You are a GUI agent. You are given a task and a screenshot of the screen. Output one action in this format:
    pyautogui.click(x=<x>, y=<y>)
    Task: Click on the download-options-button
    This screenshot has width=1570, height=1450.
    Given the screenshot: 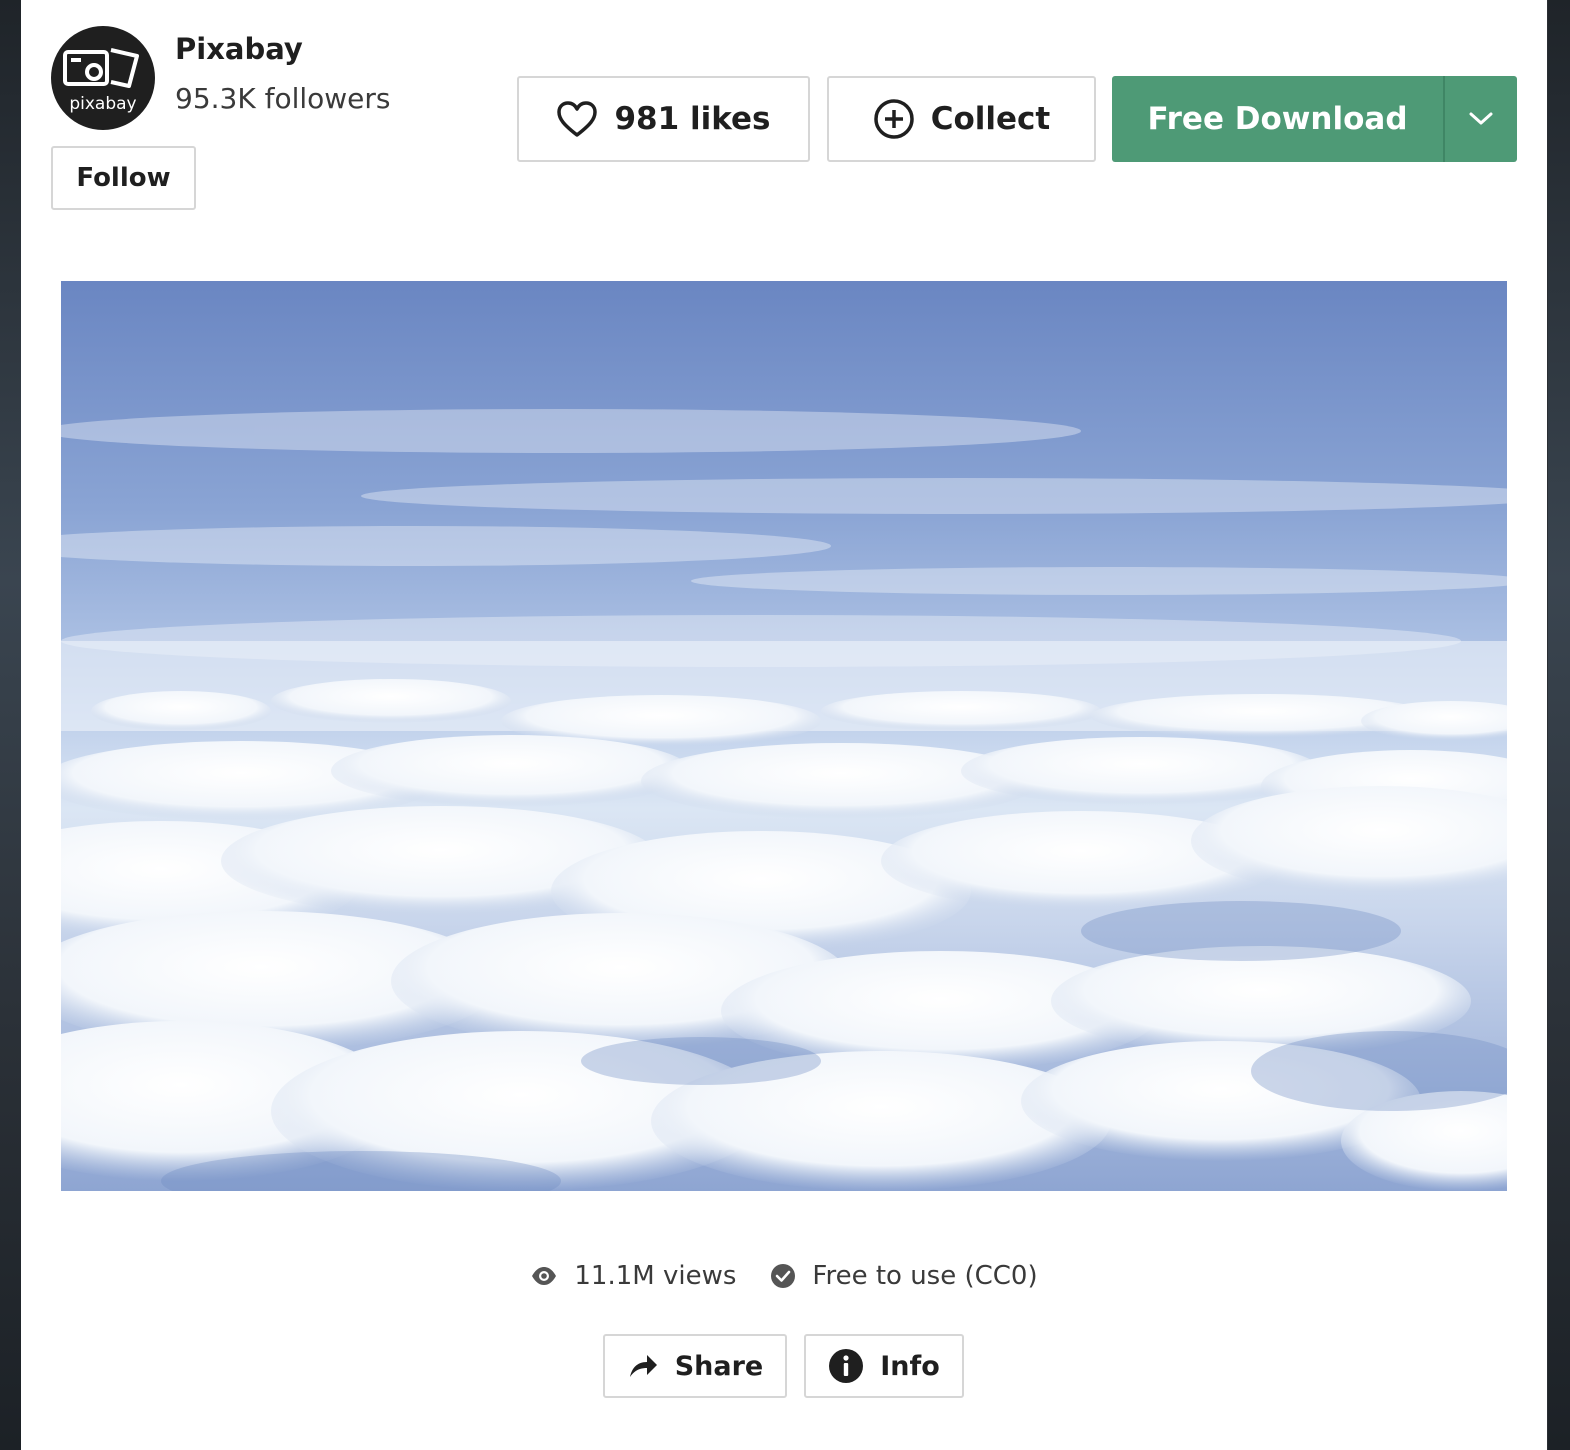 What is the action you would take?
    pyautogui.click(x=1480, y=119)
    